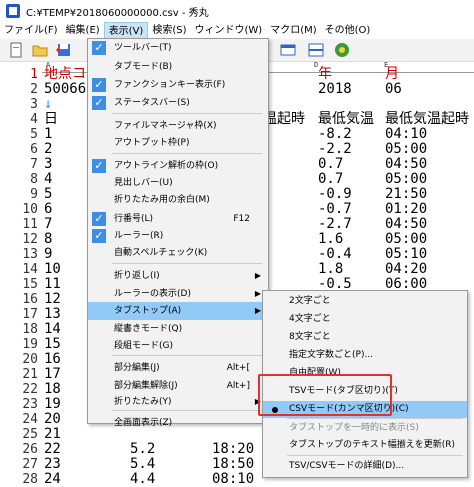 The width and height of the screenshot is (474, 487). Describe the element at coordinates (48, 149) in the screenshot. I see `table-cell: 2` at that location.